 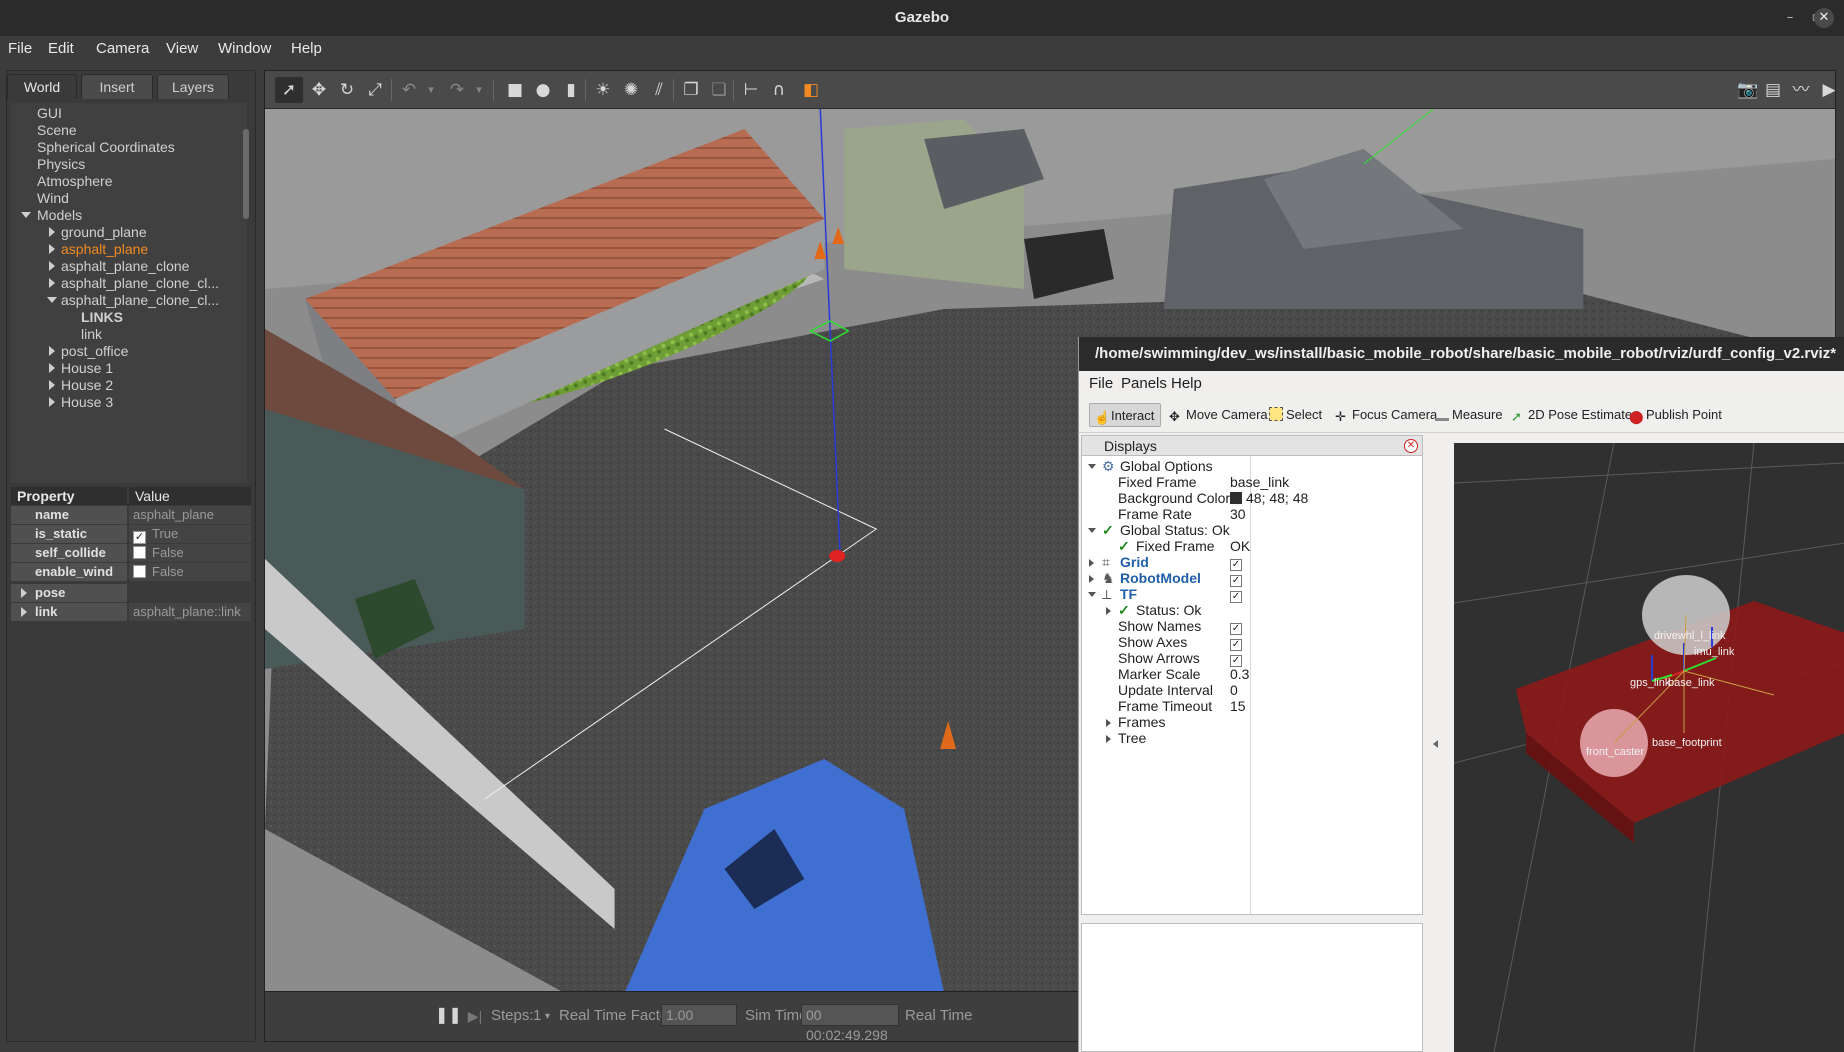 What do you see at coordinates (1101, 383) in the screenshot?
I see `rviz-menu-file: File` at bounding box center [1101, 383].